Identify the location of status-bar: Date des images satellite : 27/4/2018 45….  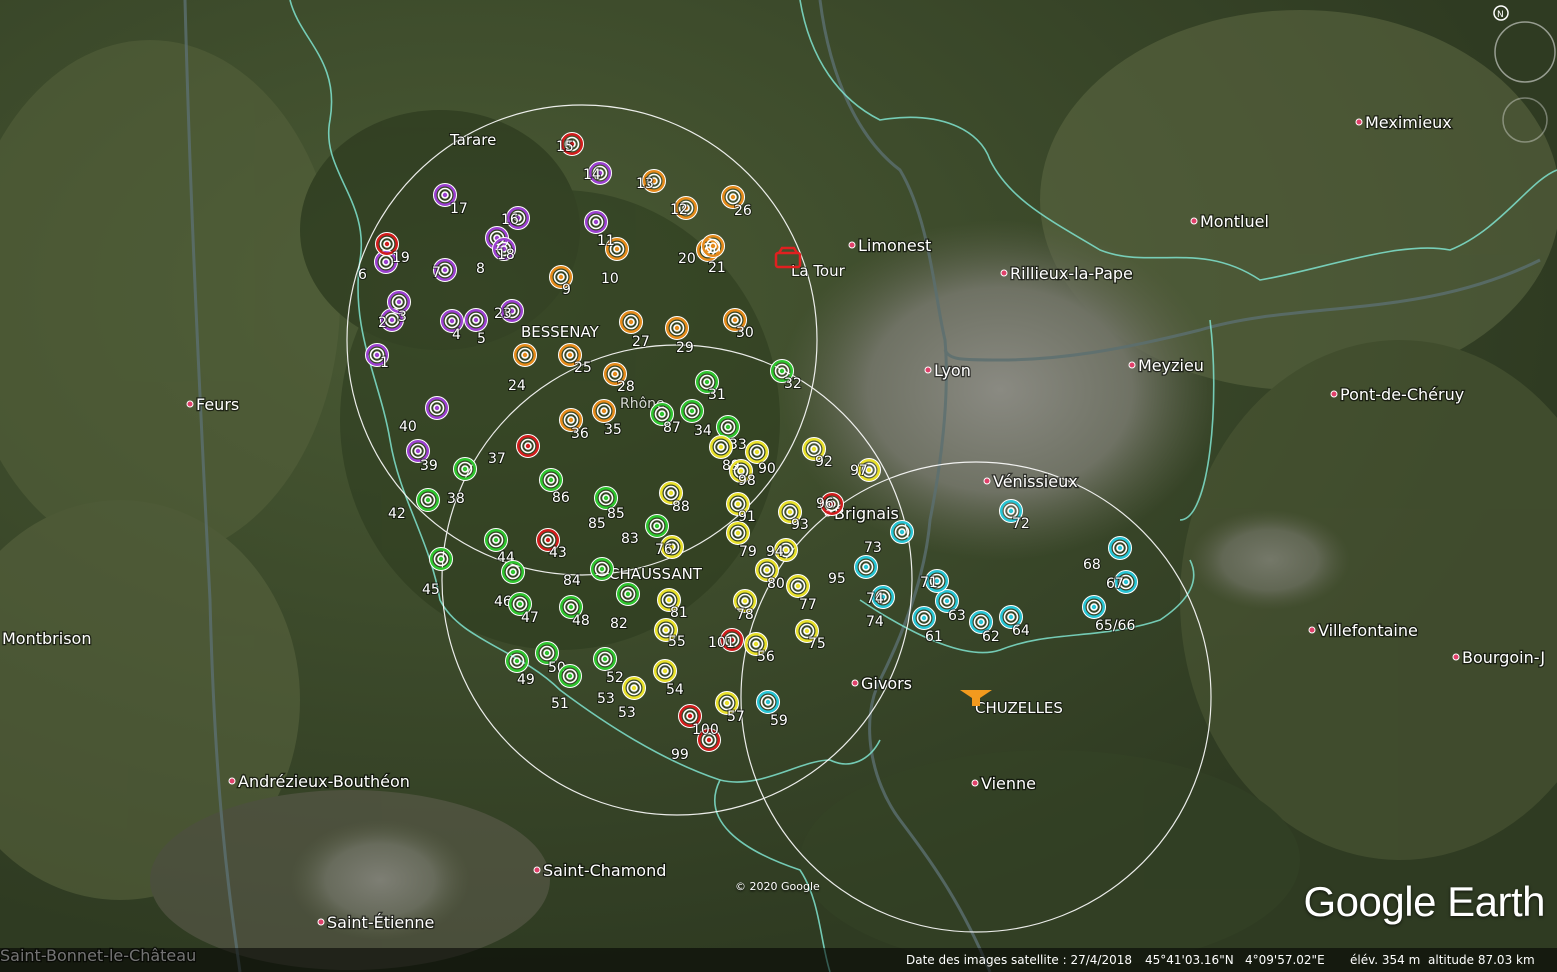
(778, 960).